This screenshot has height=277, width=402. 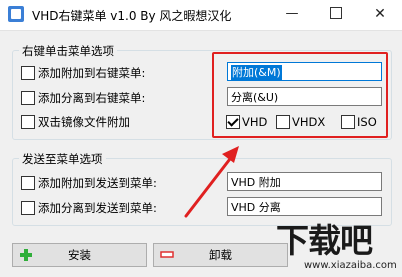 I want to click on watermark-brand: 下载吧, so click(x=324, y=240).